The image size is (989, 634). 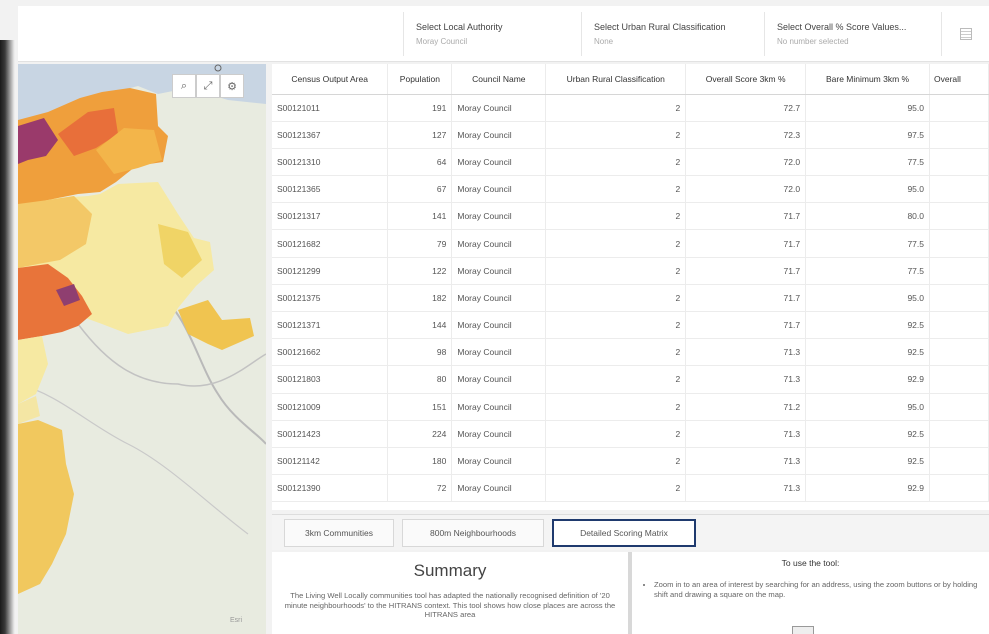 I want to click on table-row: S00121803 80 Moray Council 2 71.3 92.9, so click(x=630, y=379).